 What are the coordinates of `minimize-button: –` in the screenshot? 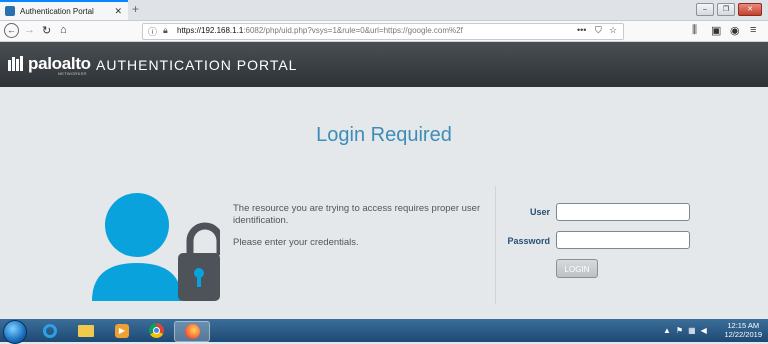 It's located at (705, 9).